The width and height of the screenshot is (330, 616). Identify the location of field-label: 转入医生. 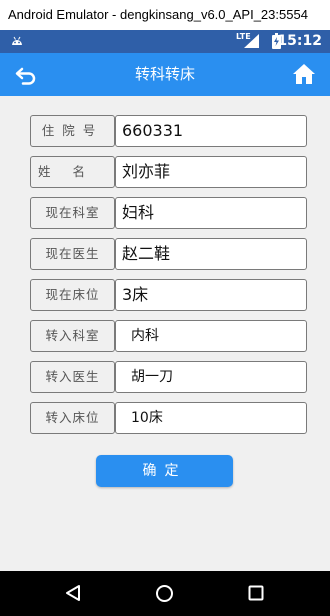
(72, 377).